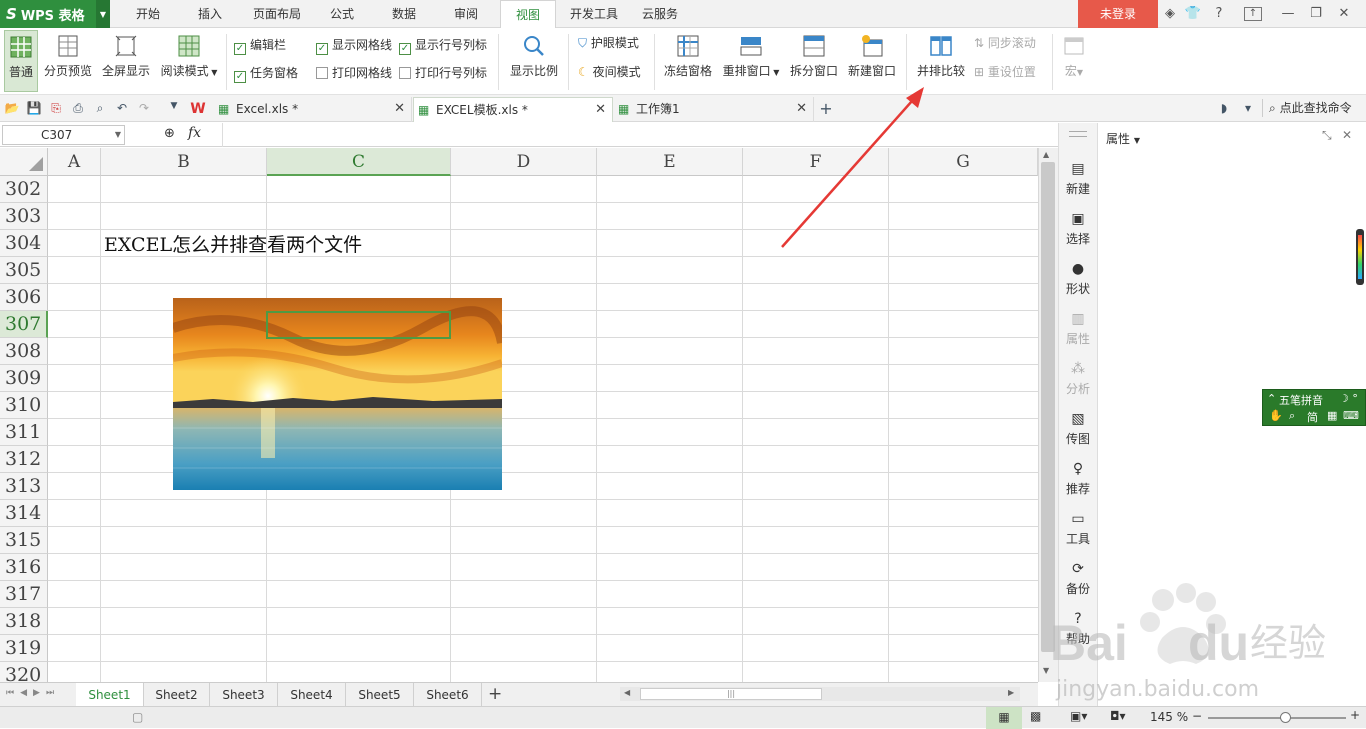 This screenshot has height=729, width=1366. Describe the element at coordinates (177, 695) in the screenshot. I see `sheet-tab-2: Sheet2` at that location.